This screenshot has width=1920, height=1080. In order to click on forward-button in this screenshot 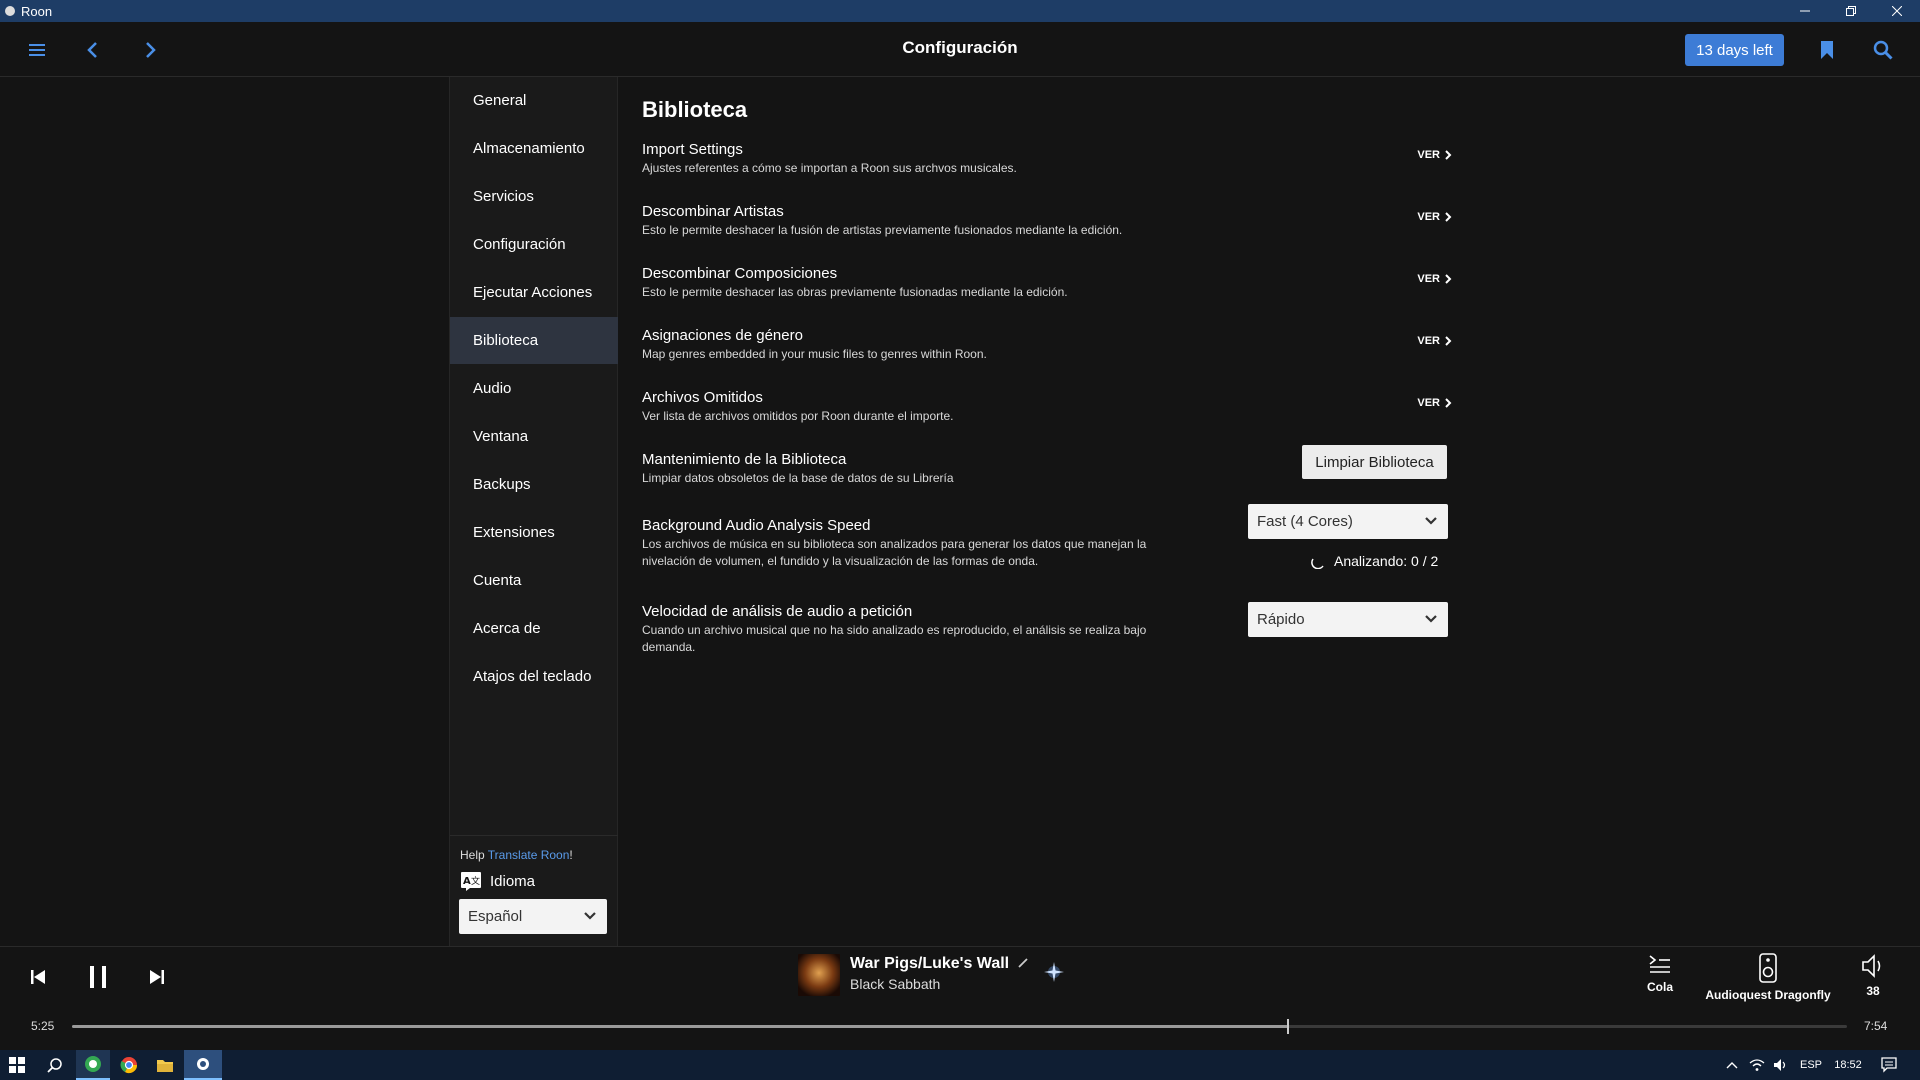, I will do `click(151, 50)`.